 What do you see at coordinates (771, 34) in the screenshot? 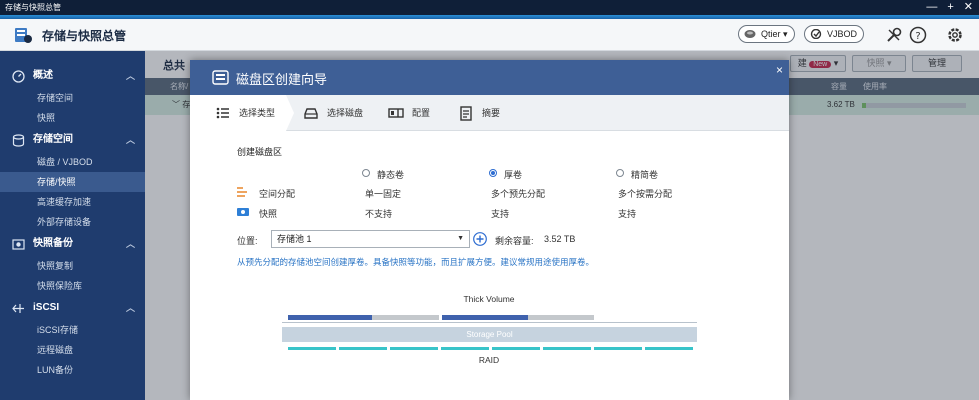
I see `qtier-label: Qtier` at bounding box center [771, 34].